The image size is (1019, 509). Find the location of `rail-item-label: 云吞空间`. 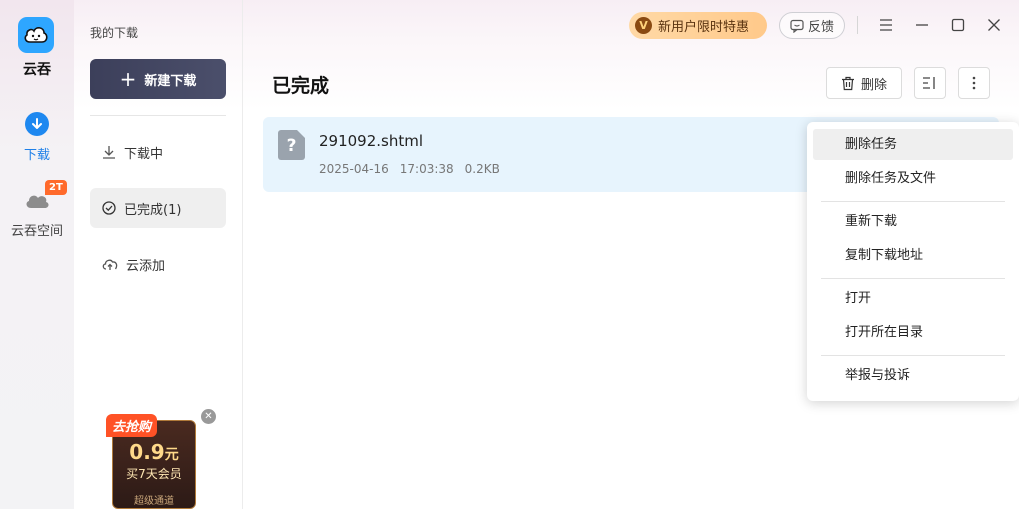

rail-item-label: 云吞空间 is located at coordinates (36, 231).